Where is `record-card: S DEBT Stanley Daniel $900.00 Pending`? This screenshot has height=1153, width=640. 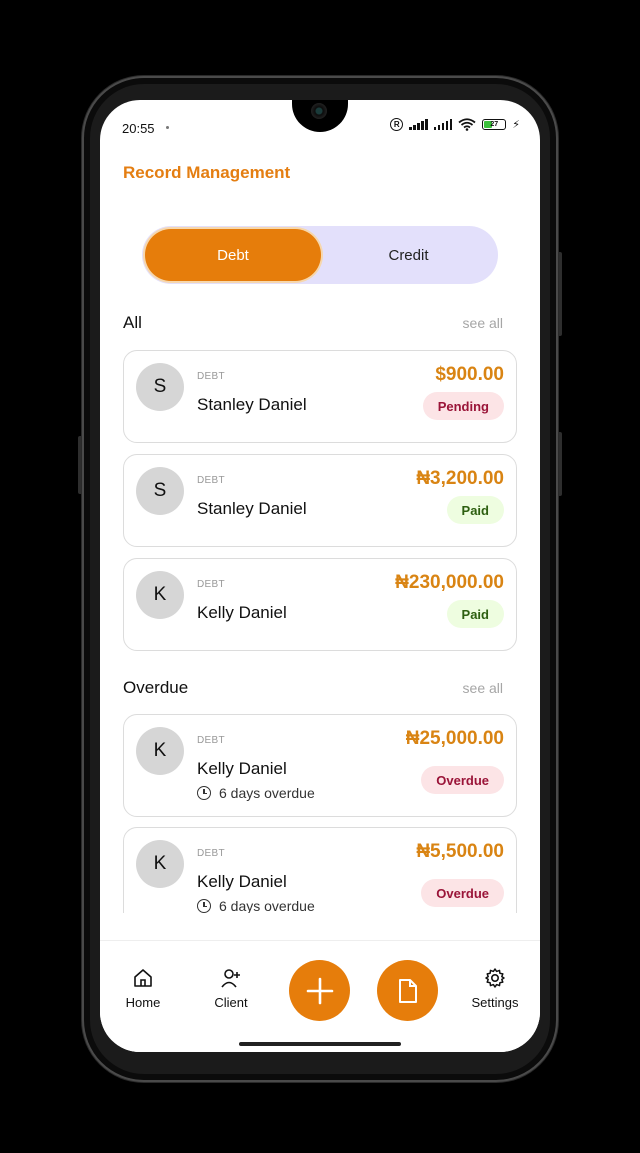
record-card: S DEBT Stanley Daniel $900.00 Pending is located at coordinates (320, 396).